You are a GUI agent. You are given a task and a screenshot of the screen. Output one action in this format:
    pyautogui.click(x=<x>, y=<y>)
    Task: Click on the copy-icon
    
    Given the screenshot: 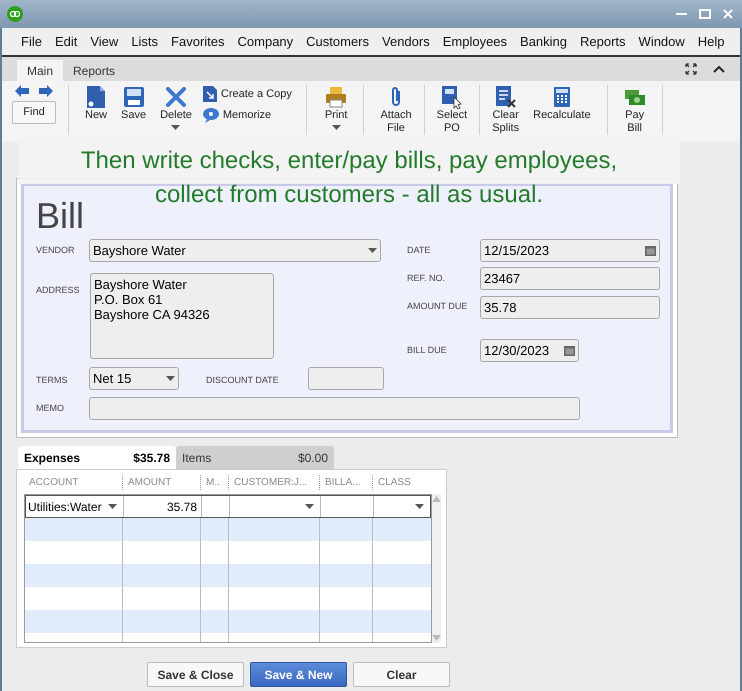 What is the action you would take?
    pyautogui.click(x=210, y=94)
    